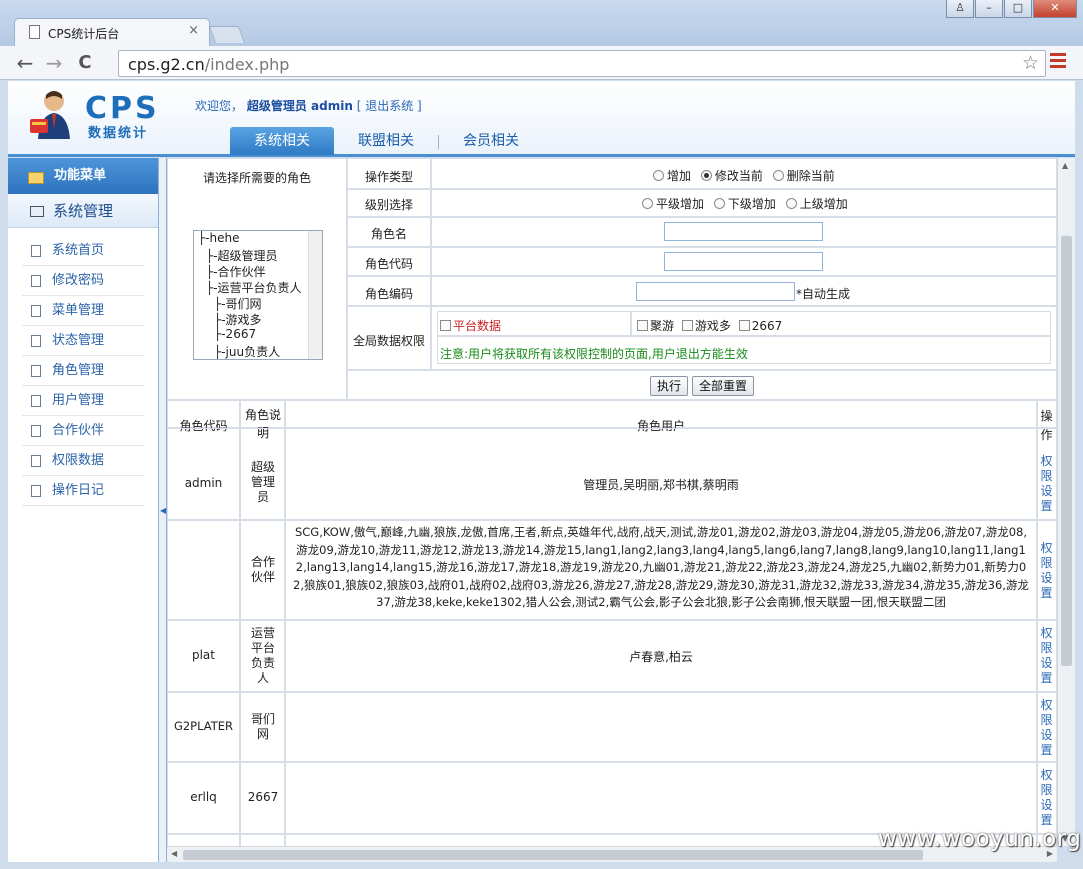 The image size is (1083, 869). Describe the element at coordinates (709, 325) in the screenshot. I see `perm-options: 聚游 游戏多 2667` at that location.